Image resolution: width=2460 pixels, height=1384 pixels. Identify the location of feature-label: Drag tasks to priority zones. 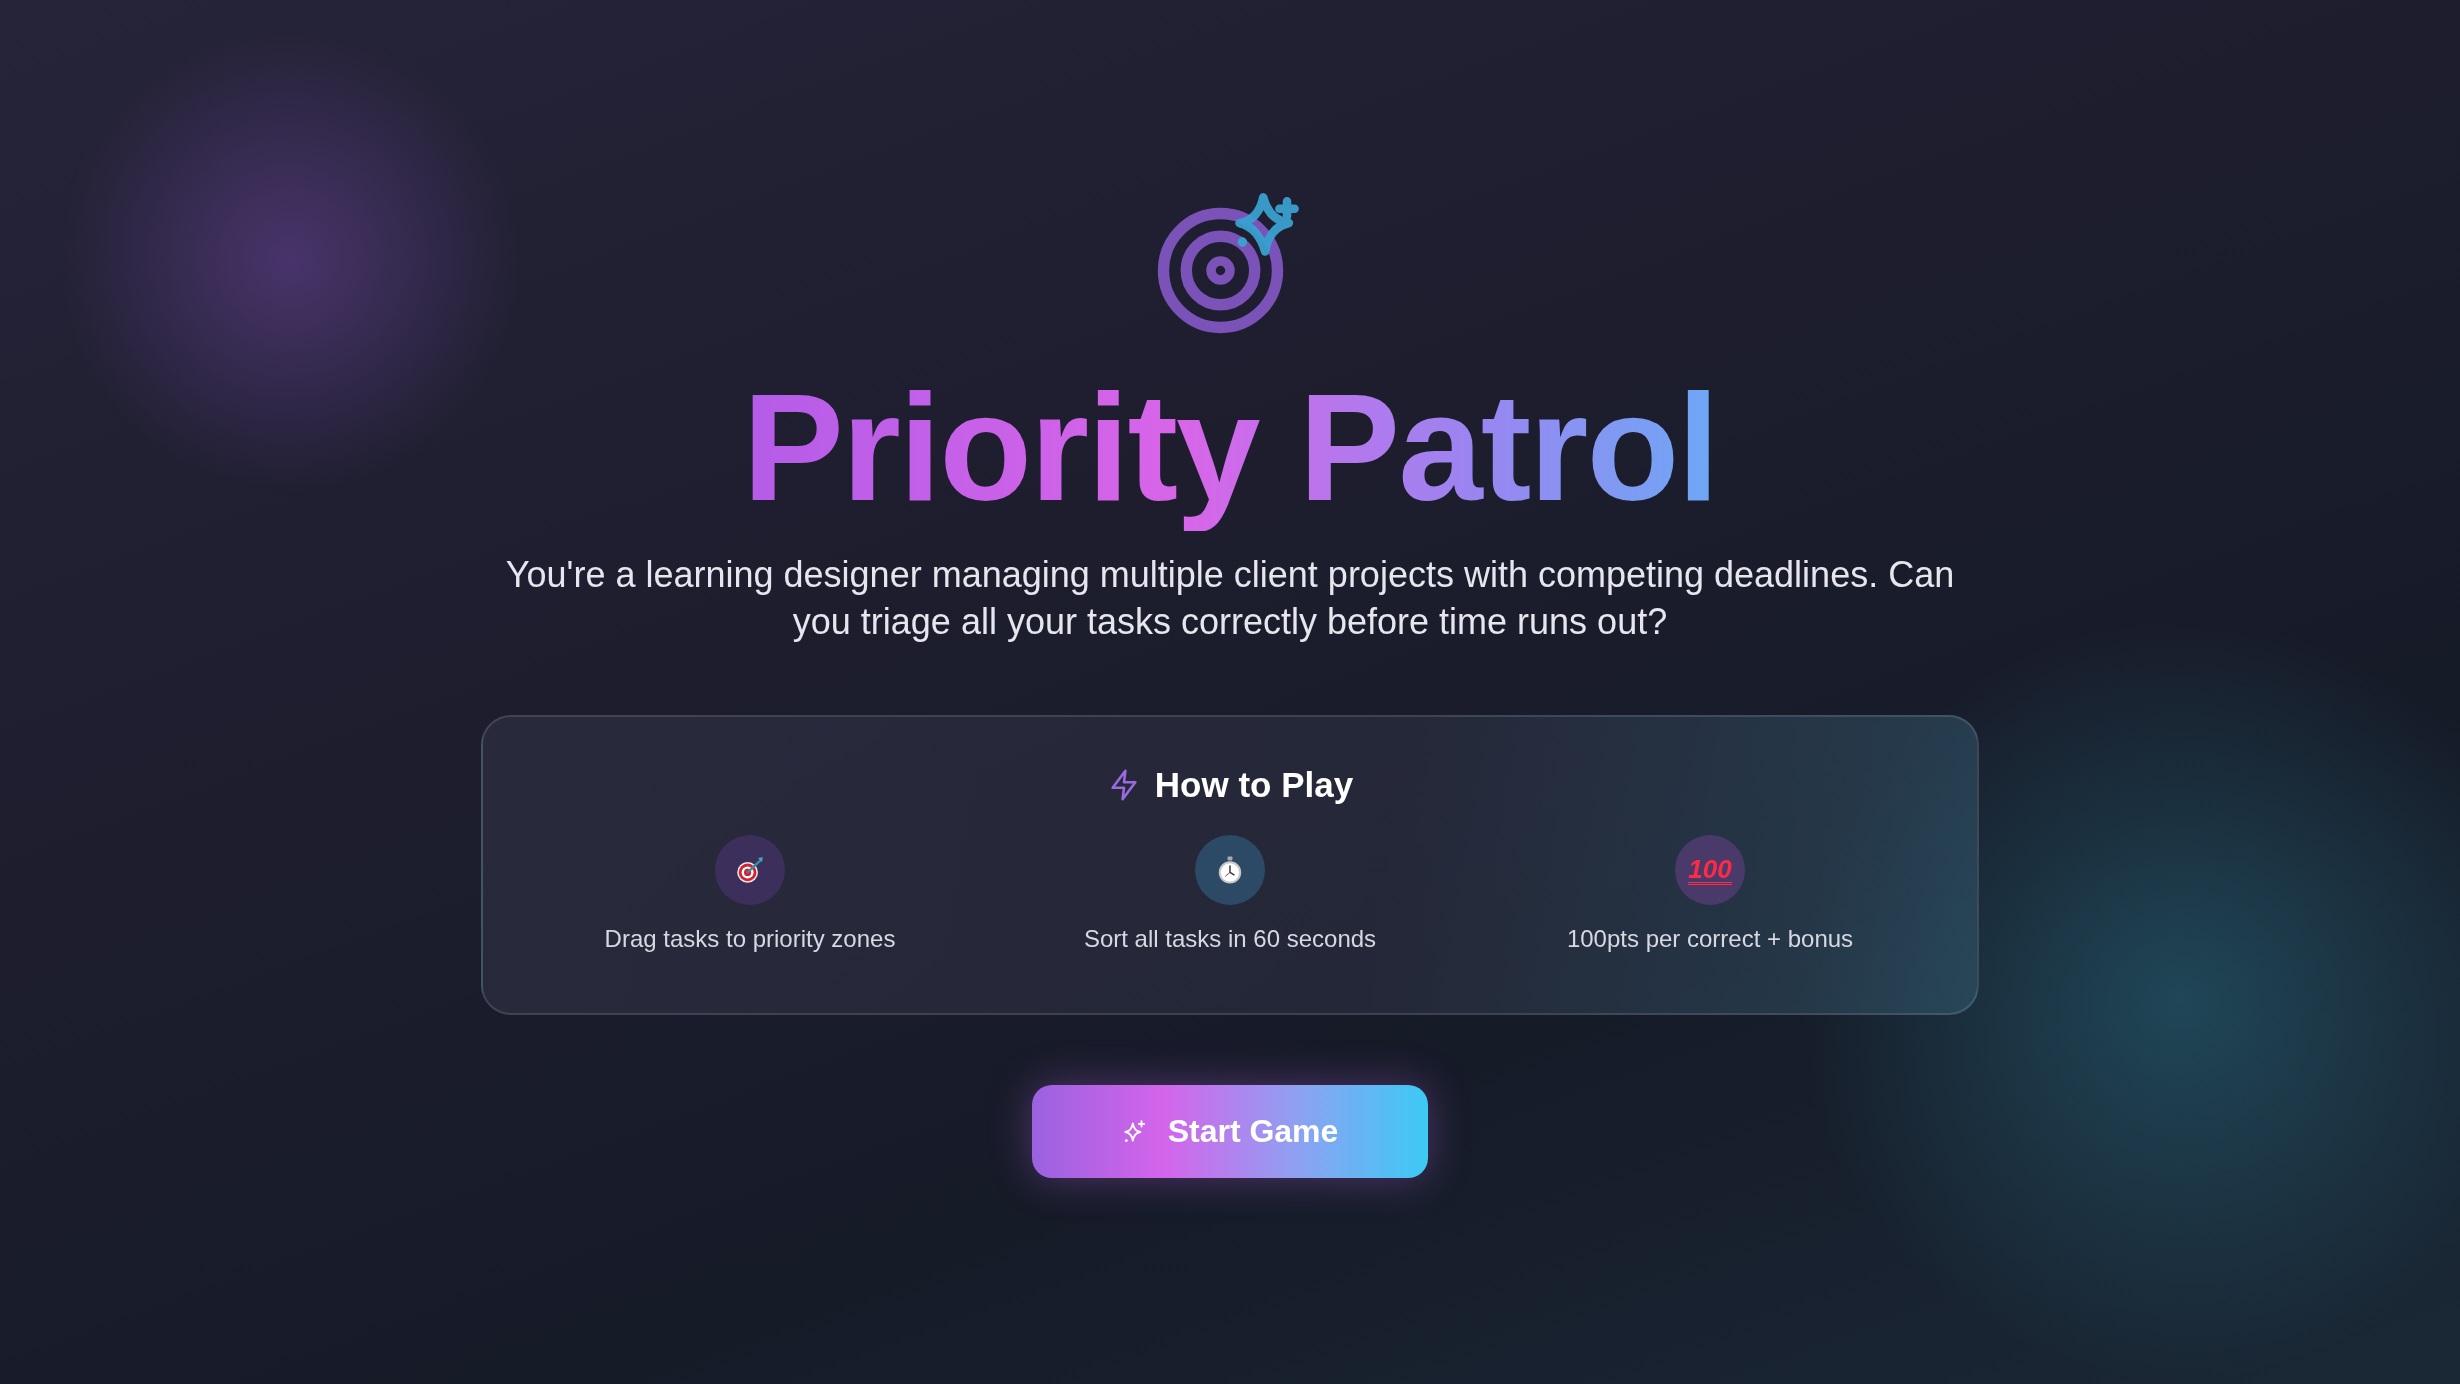
(750, 939).